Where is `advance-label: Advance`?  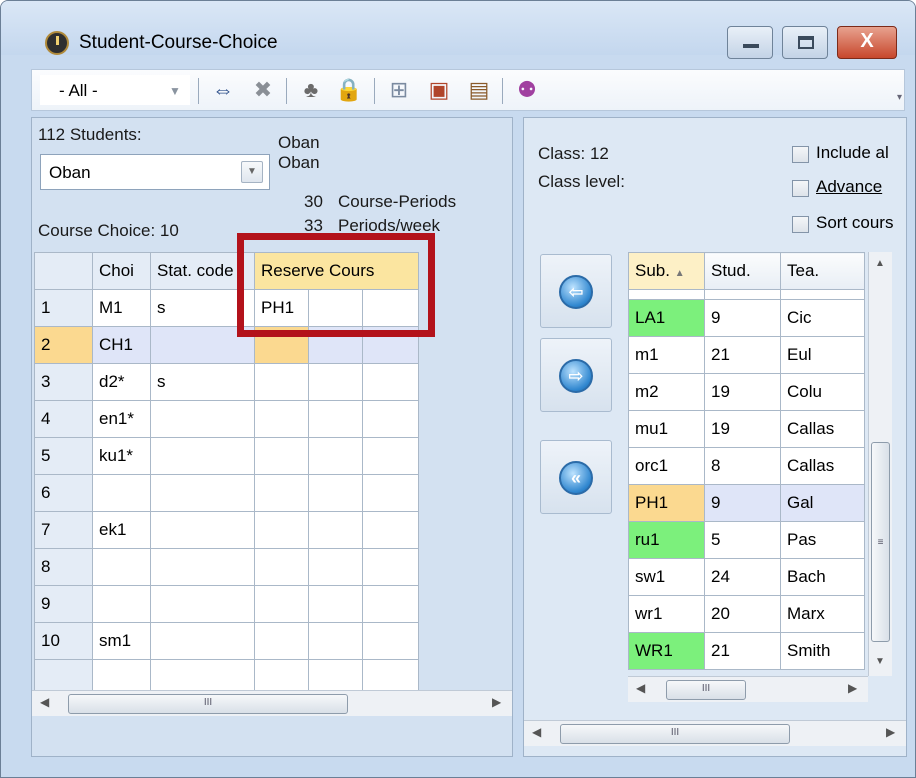
advance-label: Advance is located at coordinates (849, 187).